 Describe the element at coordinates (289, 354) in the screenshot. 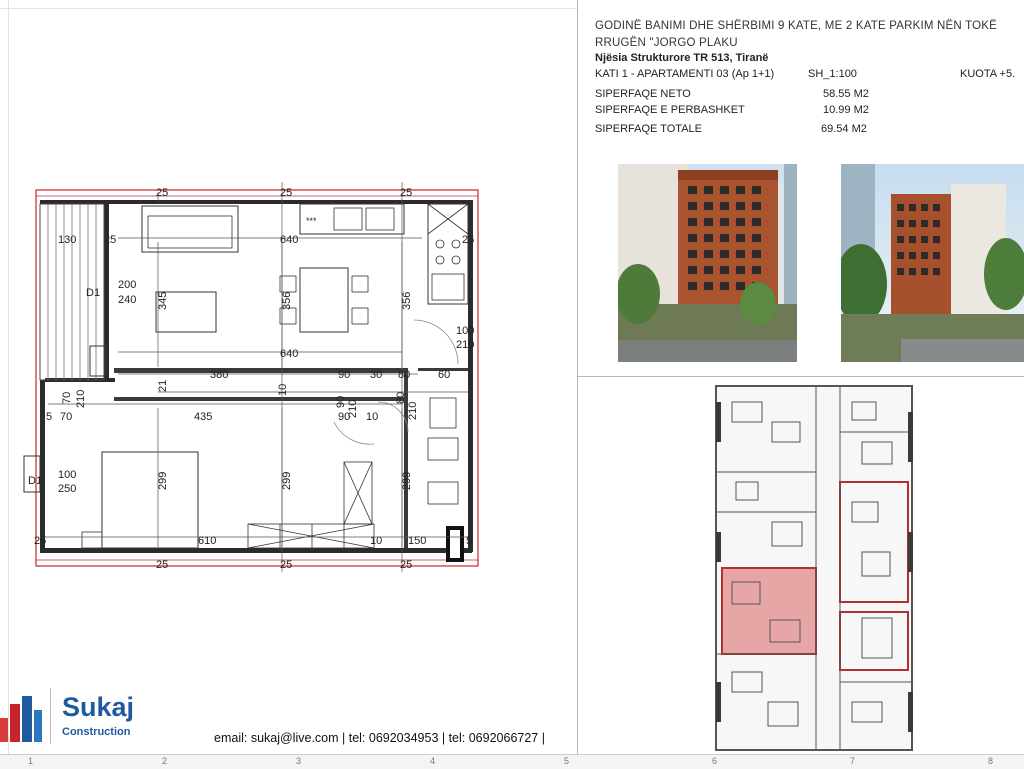

I see `dim-640-mid: 640` at that location.